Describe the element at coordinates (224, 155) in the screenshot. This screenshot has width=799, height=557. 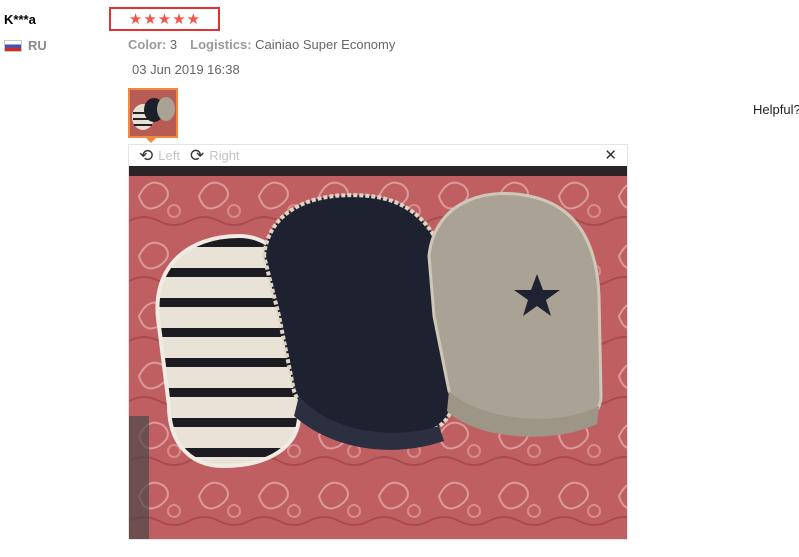
I see `rotate-right-label: Right` at that location.